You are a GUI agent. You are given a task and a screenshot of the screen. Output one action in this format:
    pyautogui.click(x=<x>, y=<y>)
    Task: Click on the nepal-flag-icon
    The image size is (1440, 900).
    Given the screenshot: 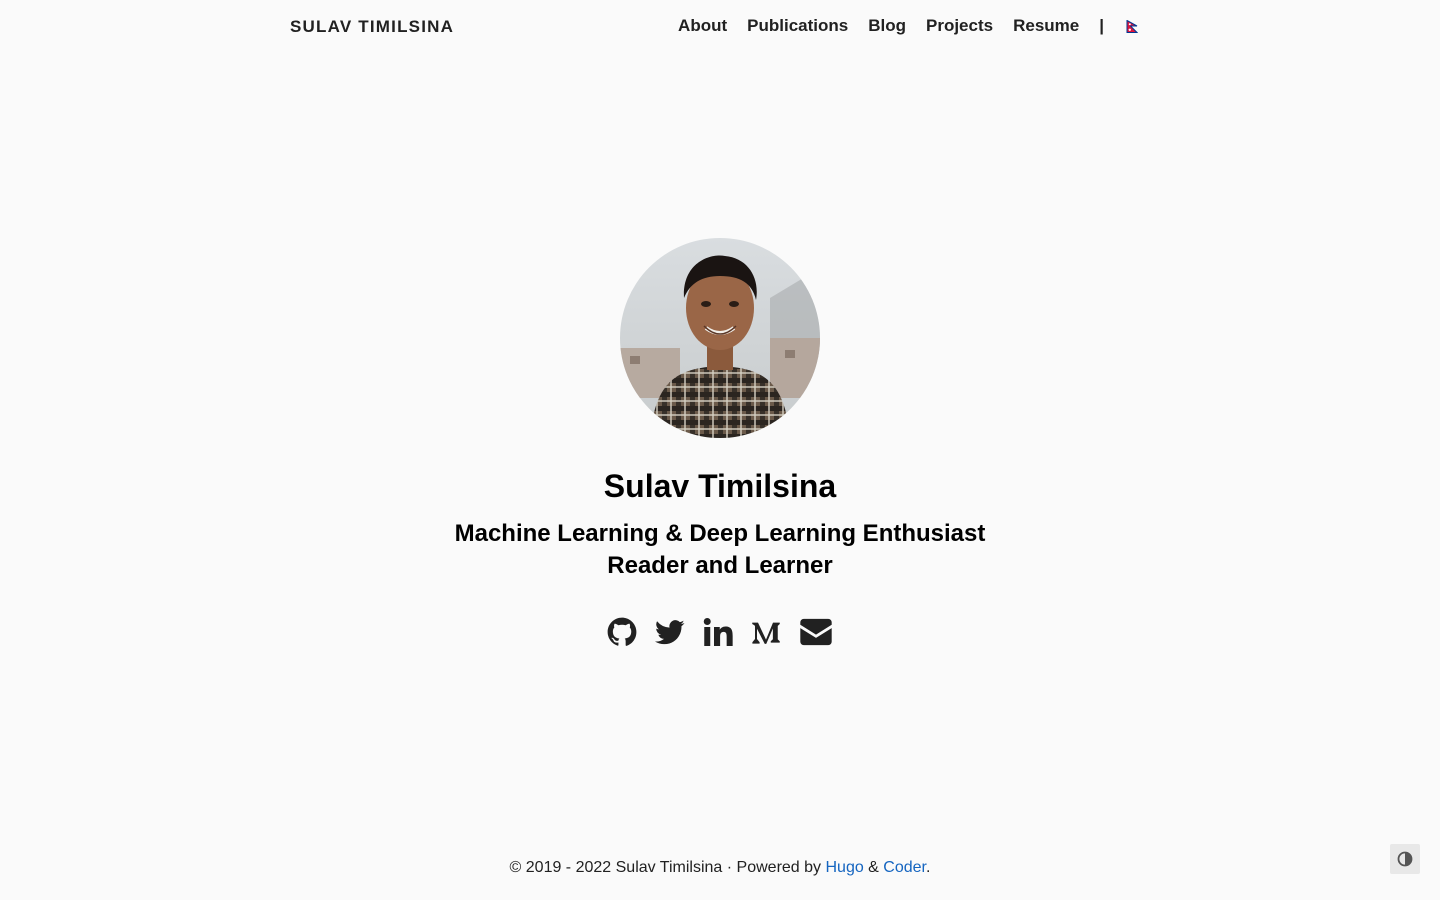 What is the action you would take?
    pyautogui.click(x=1132, y=26)
    